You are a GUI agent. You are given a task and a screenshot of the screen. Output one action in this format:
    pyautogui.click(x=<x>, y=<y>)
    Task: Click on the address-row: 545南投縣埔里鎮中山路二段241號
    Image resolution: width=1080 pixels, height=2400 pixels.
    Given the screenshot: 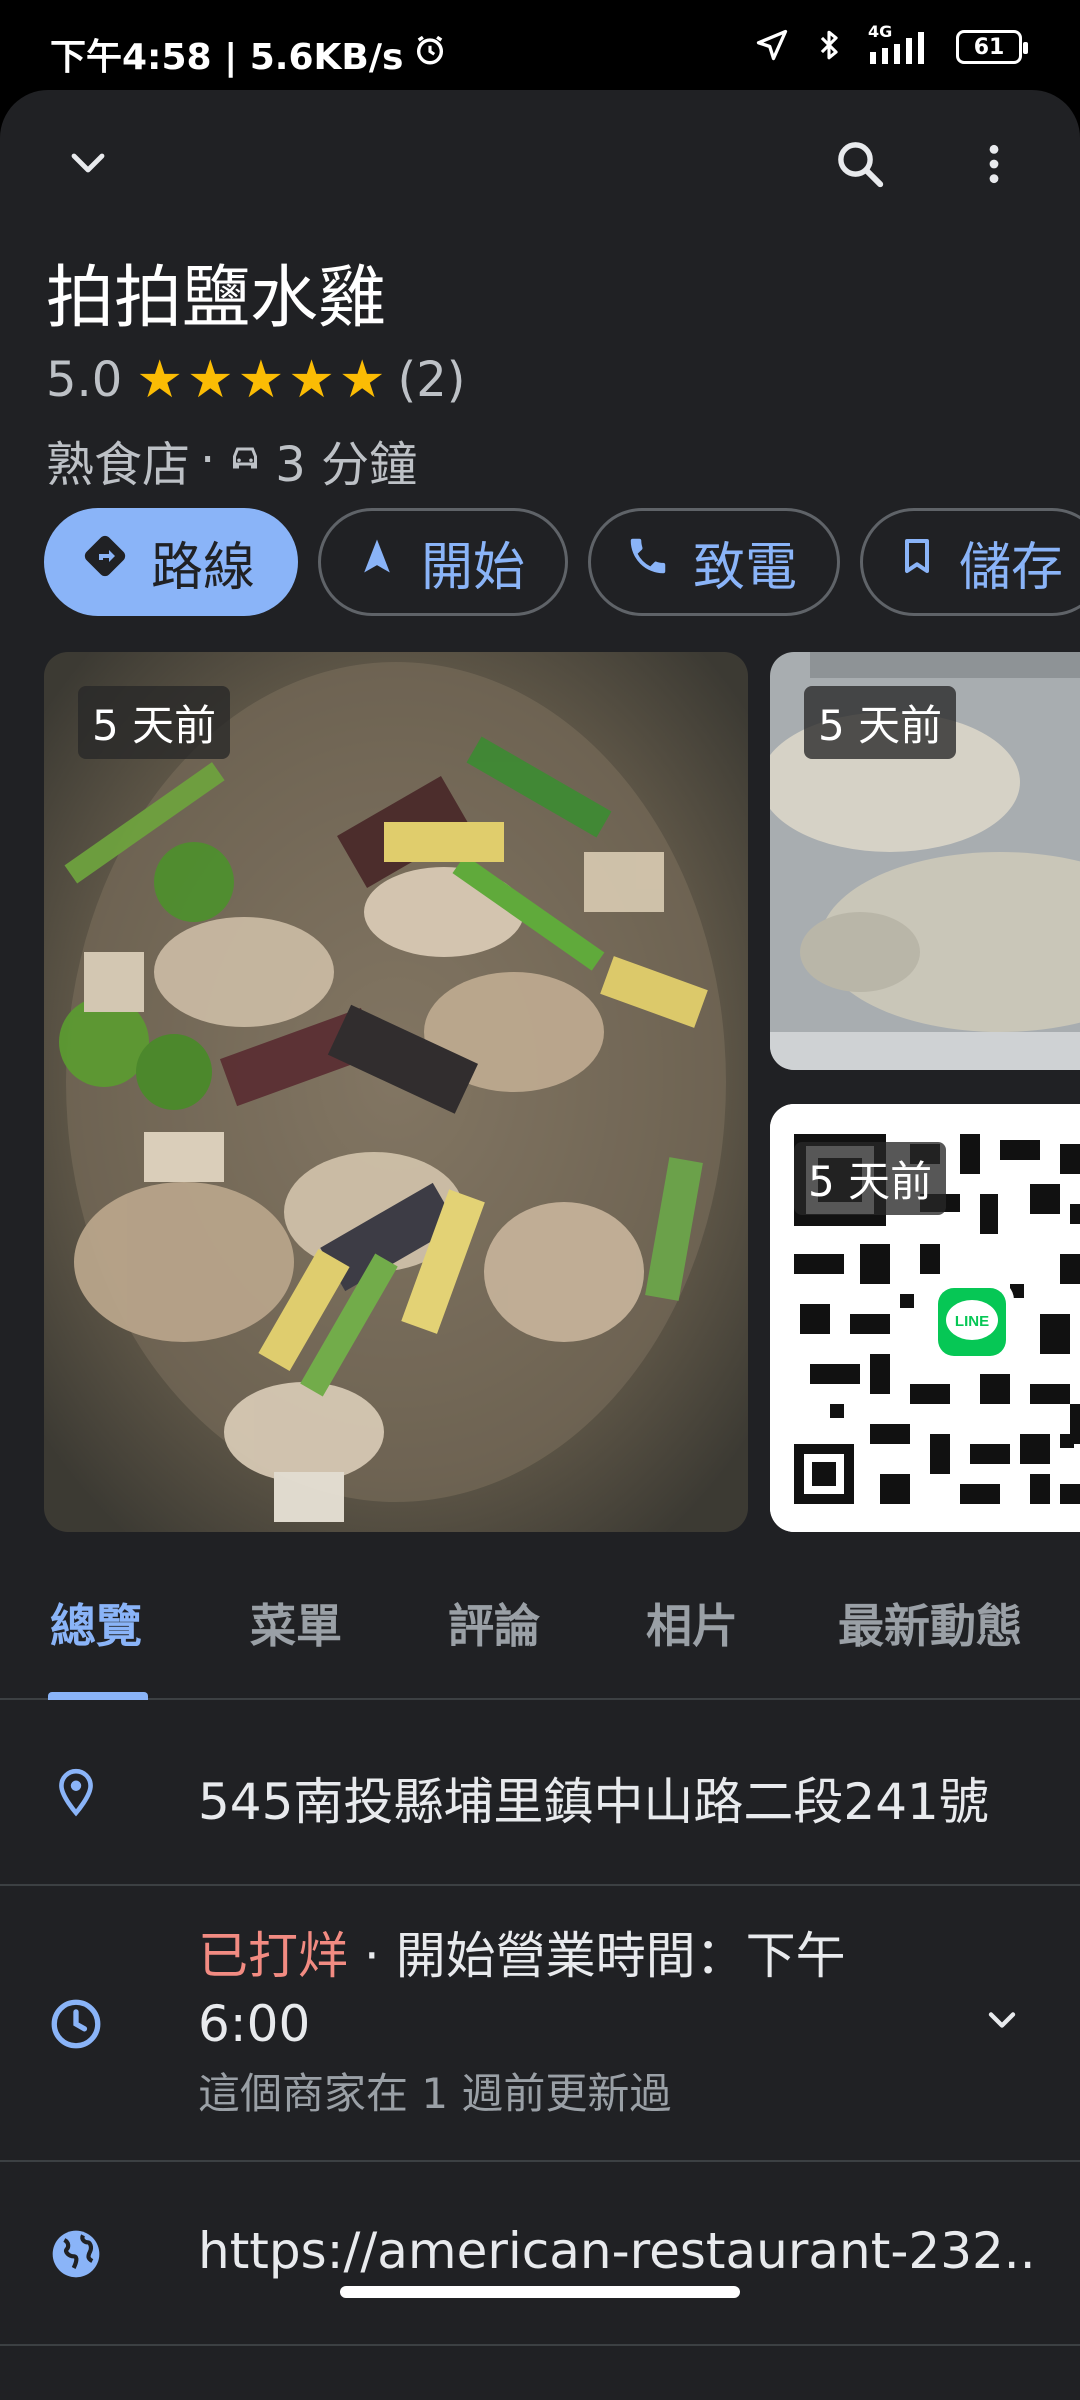 What is the action you would take?
    pyautogui.click(x=540, y=1794)
    